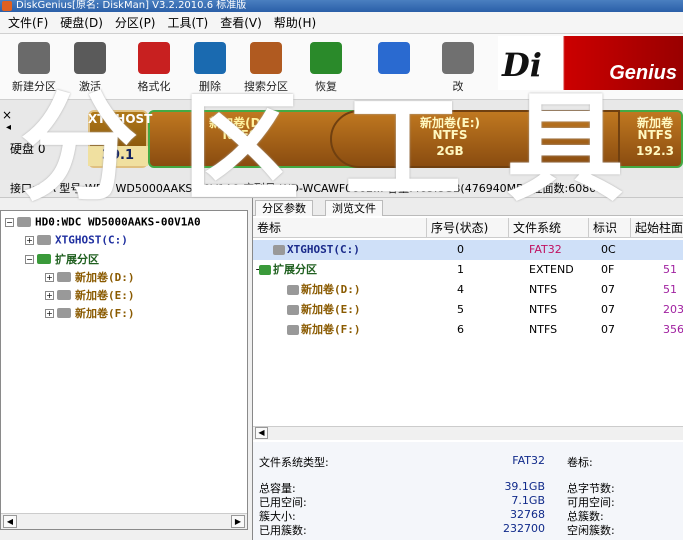 This screenshot has width=683, height=540. What do you see at coordinates (81, 22) in the screenshot?
I see `menu-item: 硬盘(D)` at bounding box center [81, 22].